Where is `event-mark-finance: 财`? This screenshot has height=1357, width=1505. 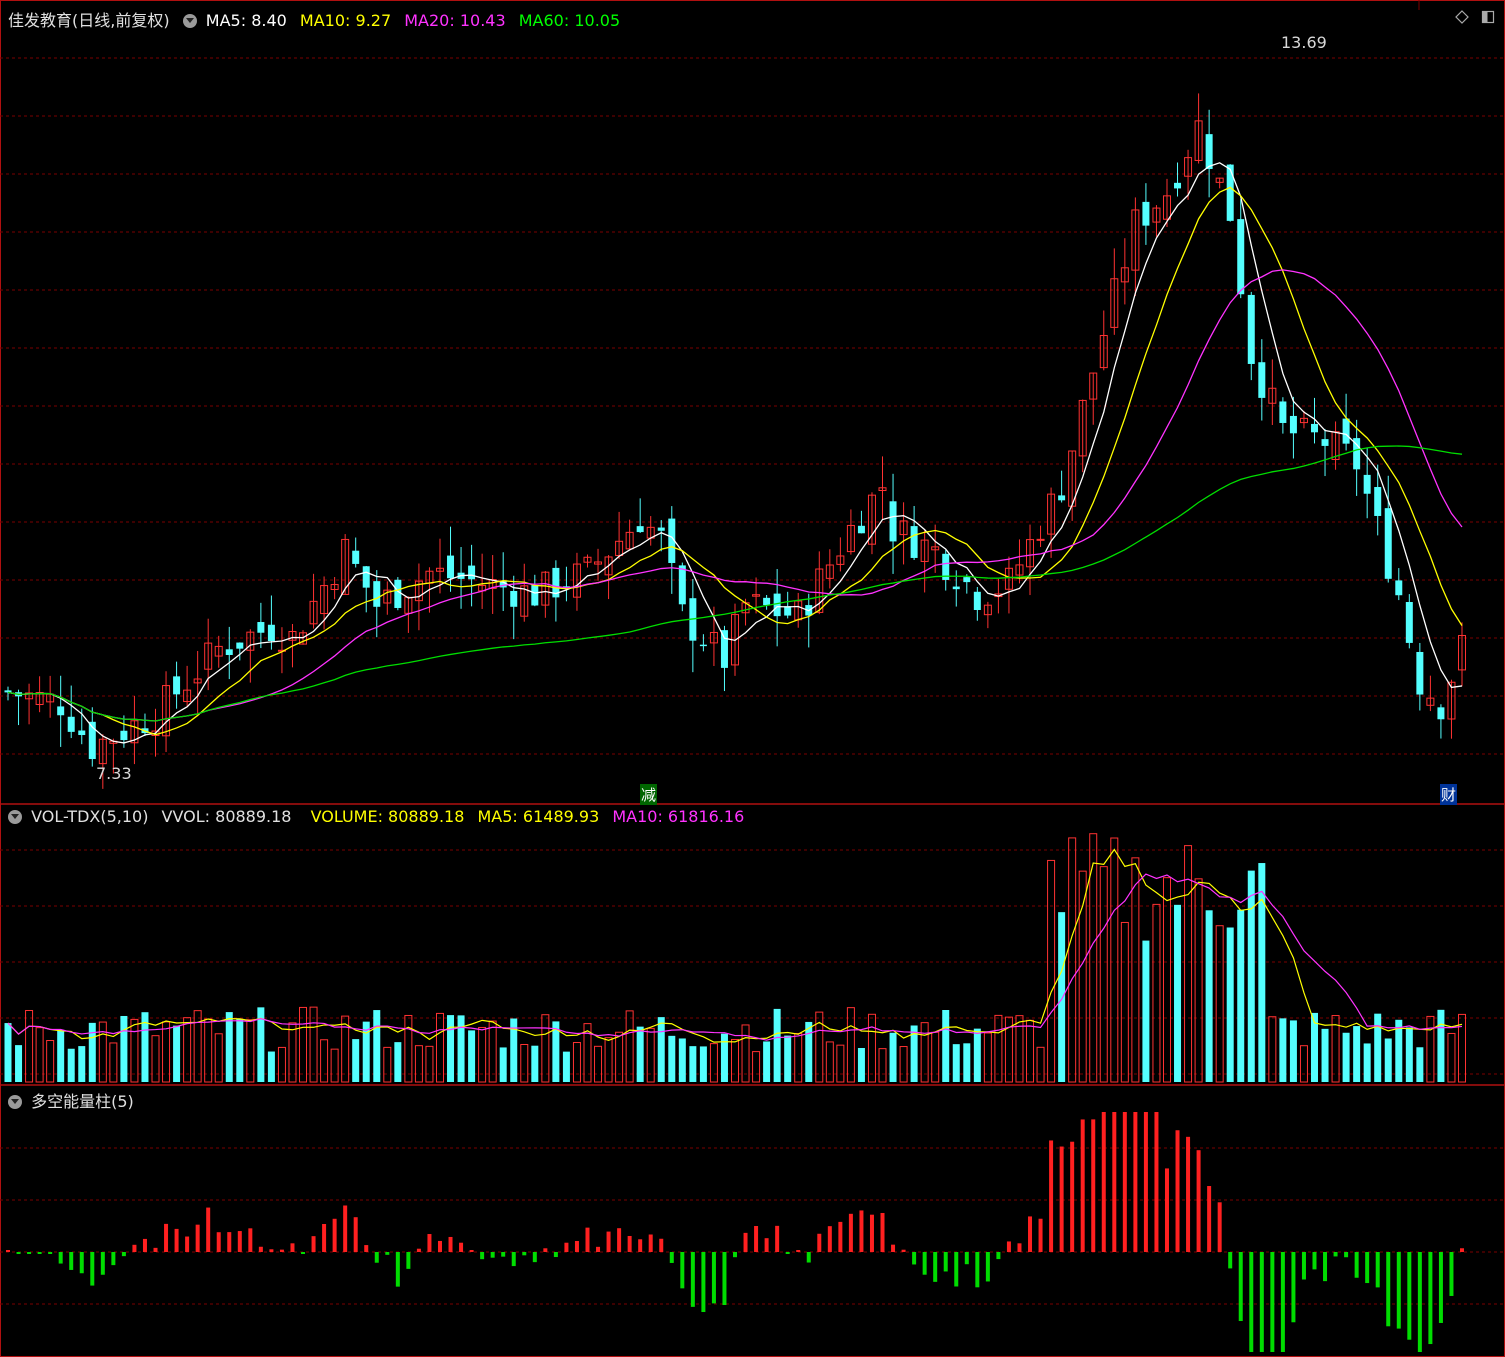 event-mark-finance: 财 is located at coordinates (1449, 794).